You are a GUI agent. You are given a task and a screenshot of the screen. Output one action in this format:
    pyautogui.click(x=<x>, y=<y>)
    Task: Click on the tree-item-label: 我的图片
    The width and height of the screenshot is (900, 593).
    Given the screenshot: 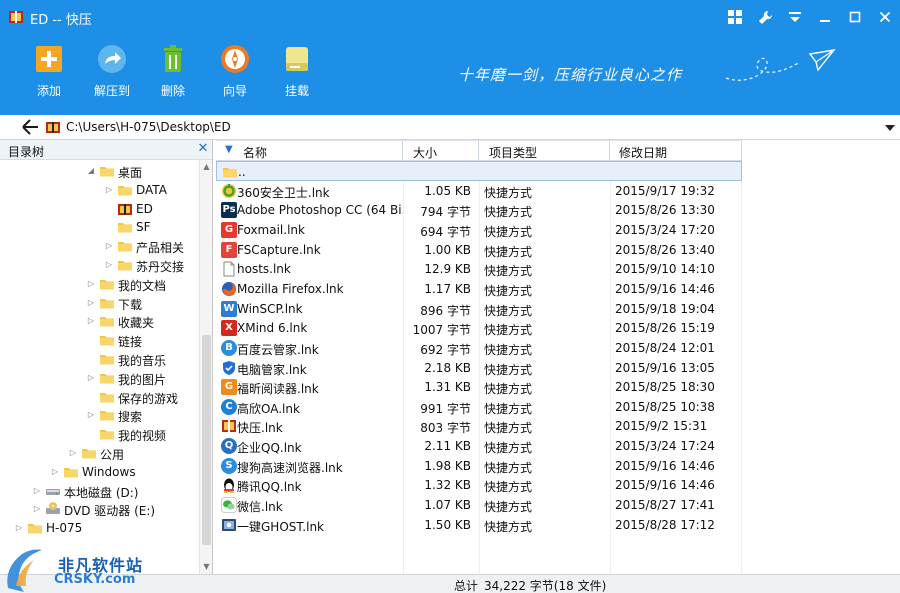 What is the action you would take?
    pyautogui.click(x=142, y=379)
    